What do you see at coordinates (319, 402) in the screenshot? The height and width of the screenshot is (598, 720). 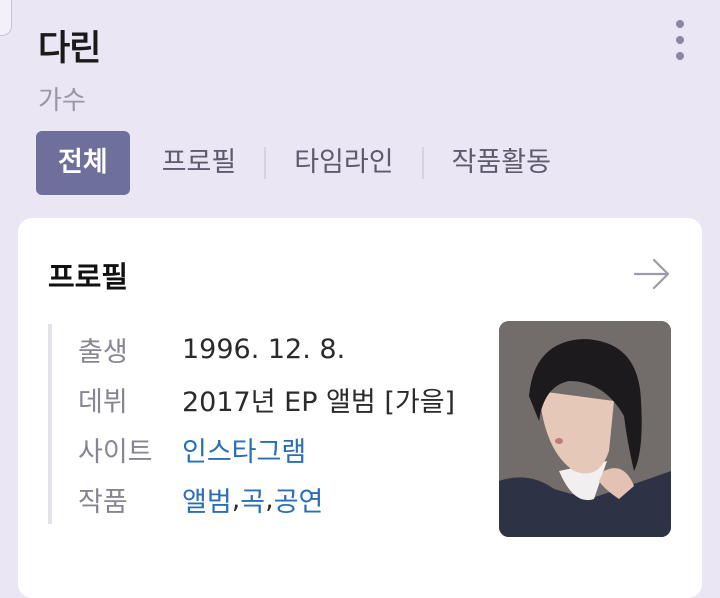 I see `debut-value: 2017년 EP 앨범 [가을]` at bounding box center [319, 402].